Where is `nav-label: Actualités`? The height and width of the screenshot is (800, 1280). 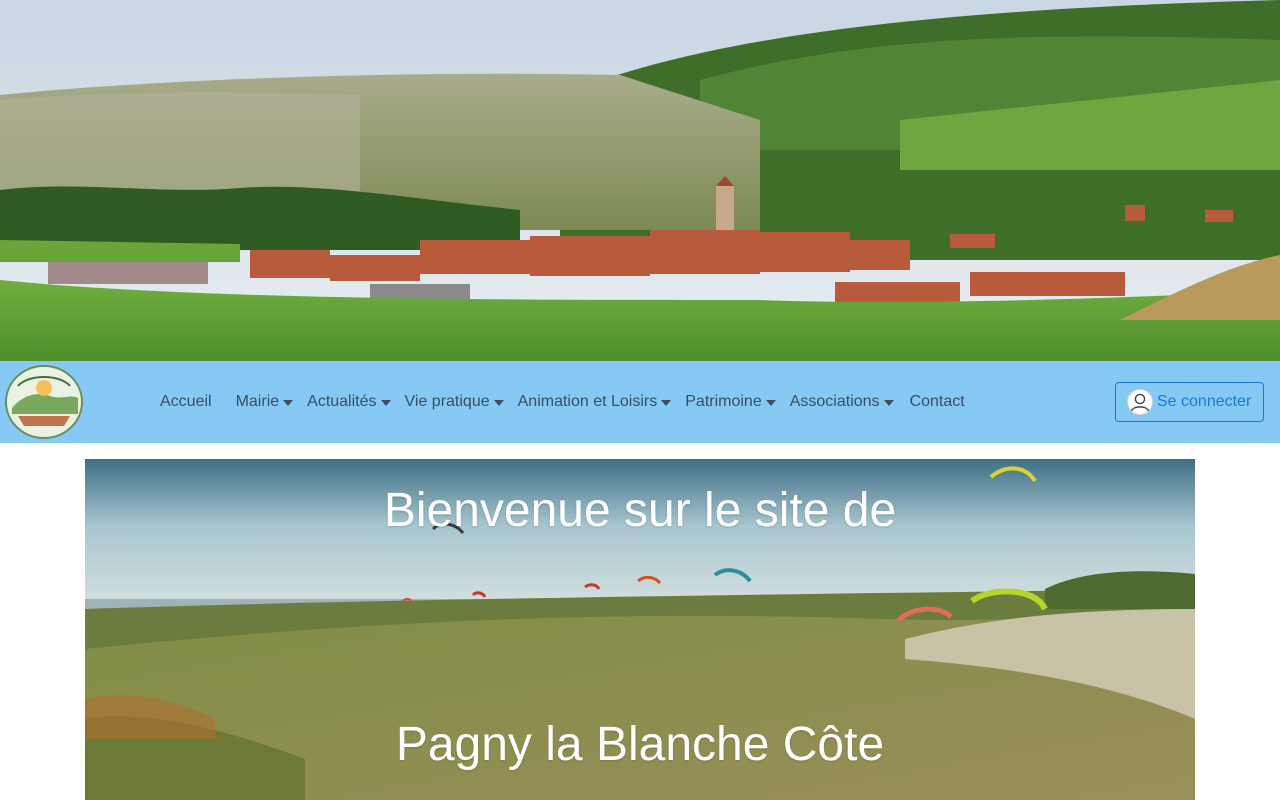 nav-label: Actualités is located at coordinates (342, 401).